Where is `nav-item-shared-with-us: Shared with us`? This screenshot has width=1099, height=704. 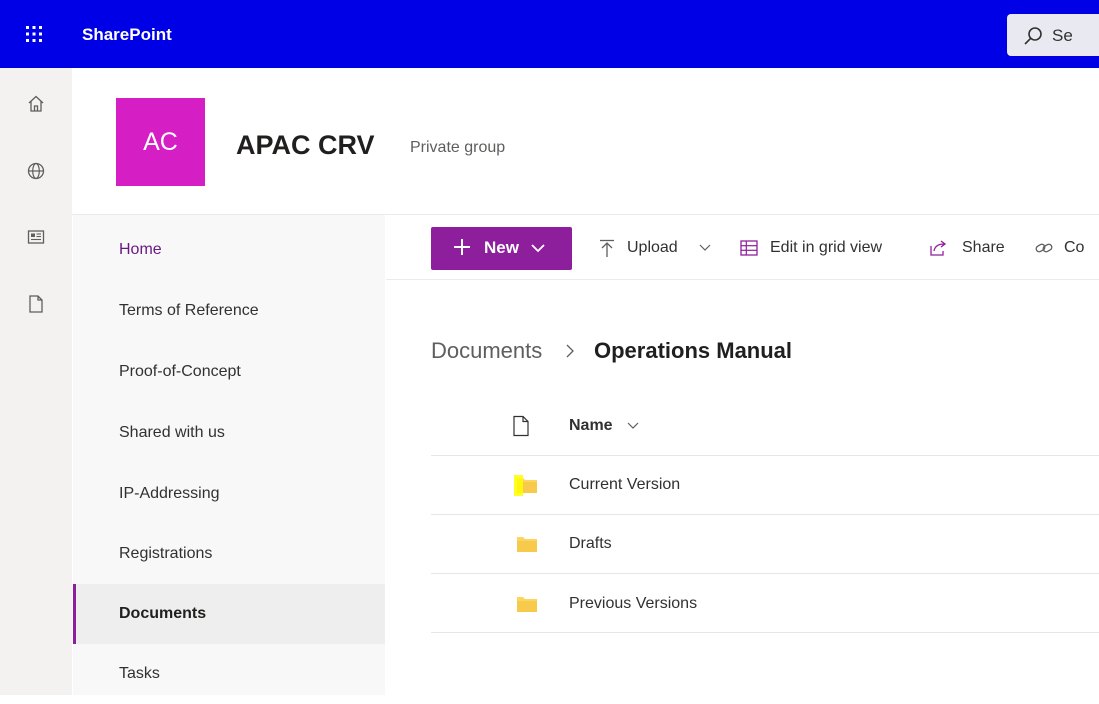 nav-item-shared-with-us: Shared with us is located at coordinates (229, 433).